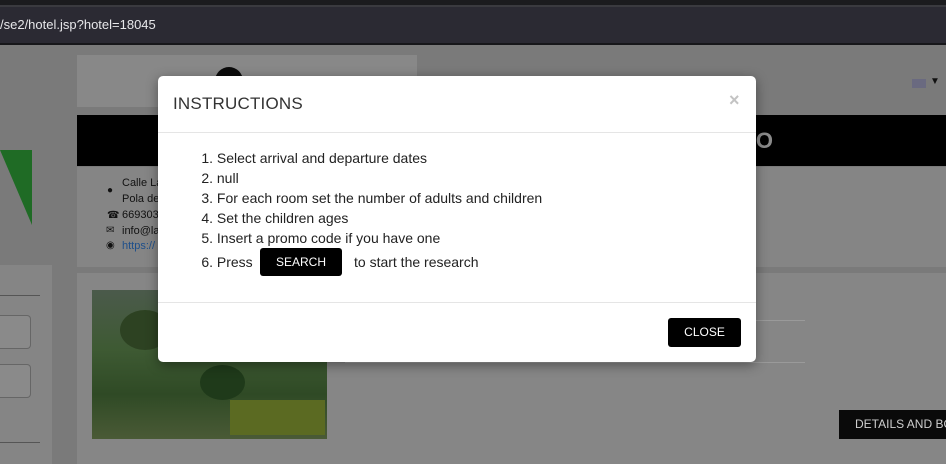 The height and width of the screenshot is (464, 946). I want to click on step-number: 4., so click(207, 218).